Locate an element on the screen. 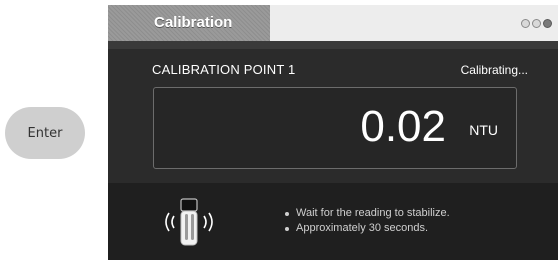  header-strip is located at coordinates (333, 45).